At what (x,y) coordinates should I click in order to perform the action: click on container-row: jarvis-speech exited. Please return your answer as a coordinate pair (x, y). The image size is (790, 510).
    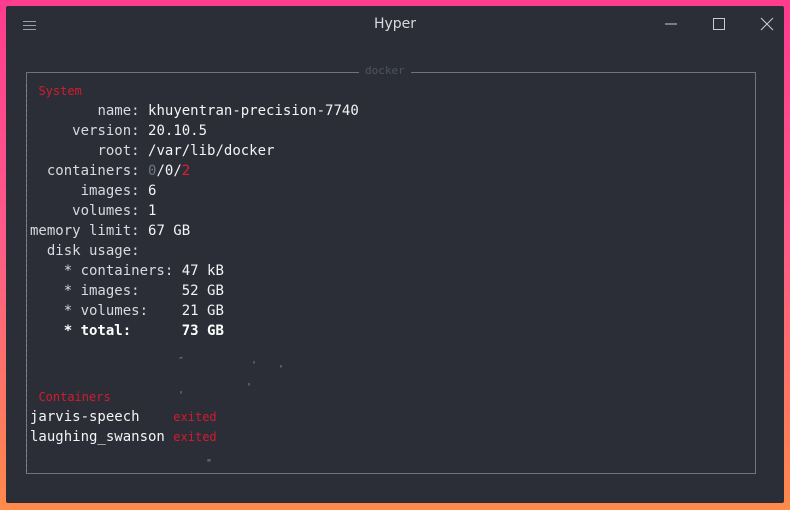
    Looking at the image, I should click on (123, 417).